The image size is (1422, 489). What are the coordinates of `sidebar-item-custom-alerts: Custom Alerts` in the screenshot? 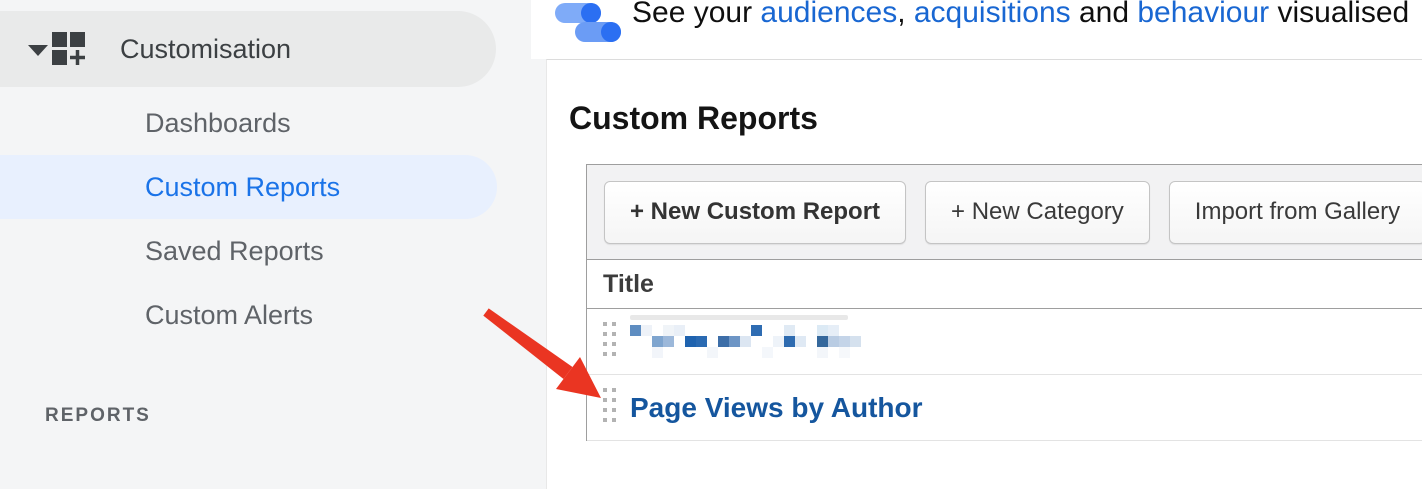 It's located at (248, 315).